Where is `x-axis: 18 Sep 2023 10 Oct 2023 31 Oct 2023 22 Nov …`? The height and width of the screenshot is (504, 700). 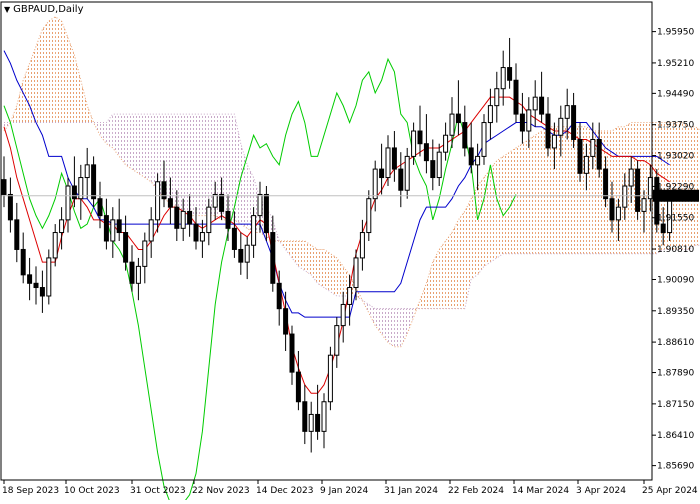
x-axis: 18 Sep 2023 10 Oct 2023 31 Oct 2023 22 Nov … is located at coordinates (350, 488).